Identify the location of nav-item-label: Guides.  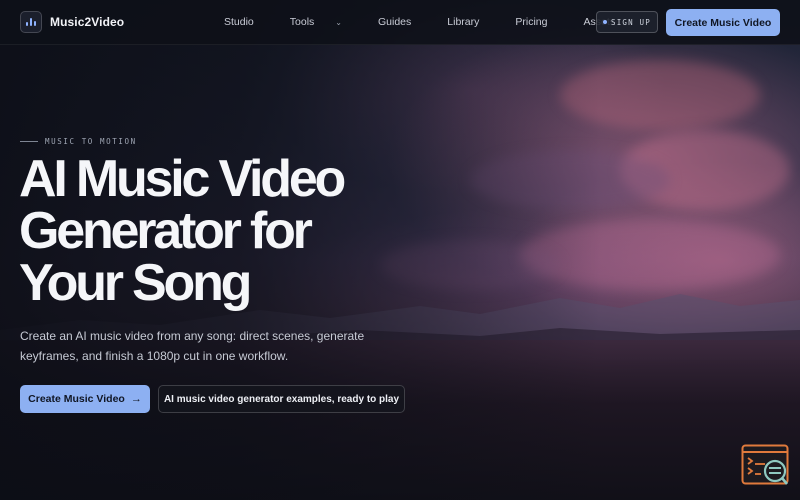
(395, 22).